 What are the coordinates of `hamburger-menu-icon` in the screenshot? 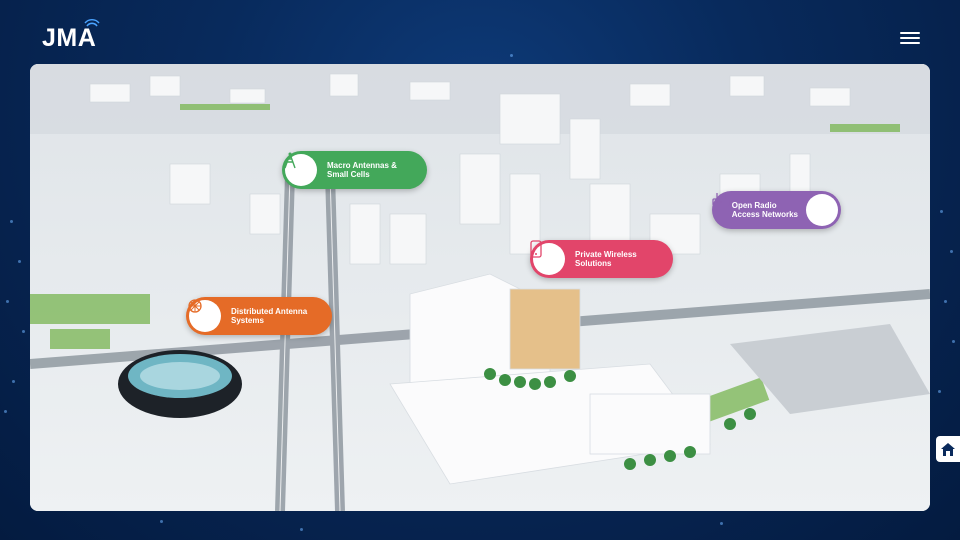 It's located at (910, 39).